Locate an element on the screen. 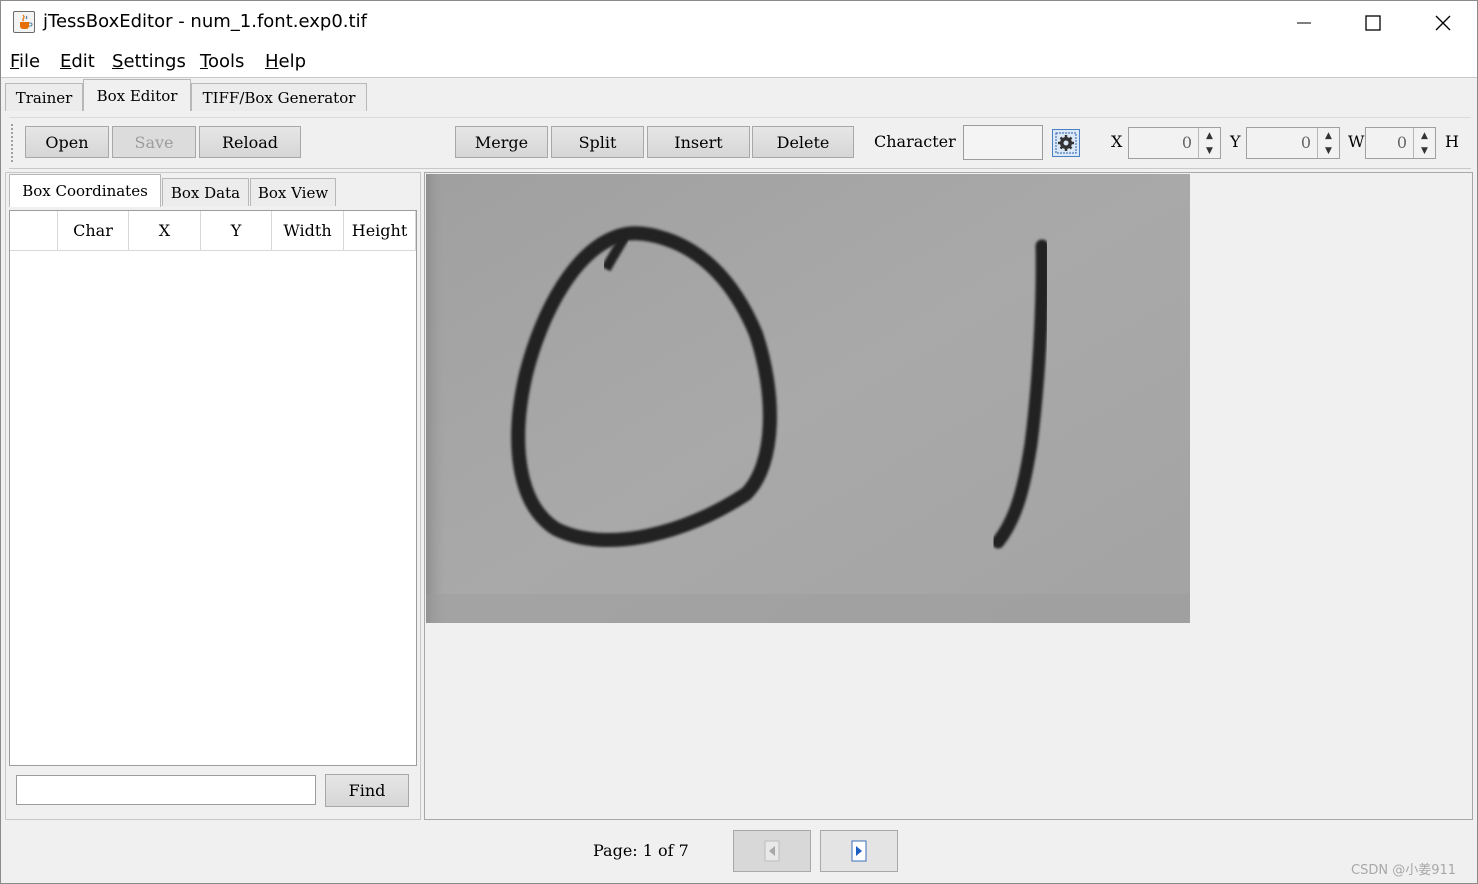  column-header-char: Char is located at coordinates (93, 231).